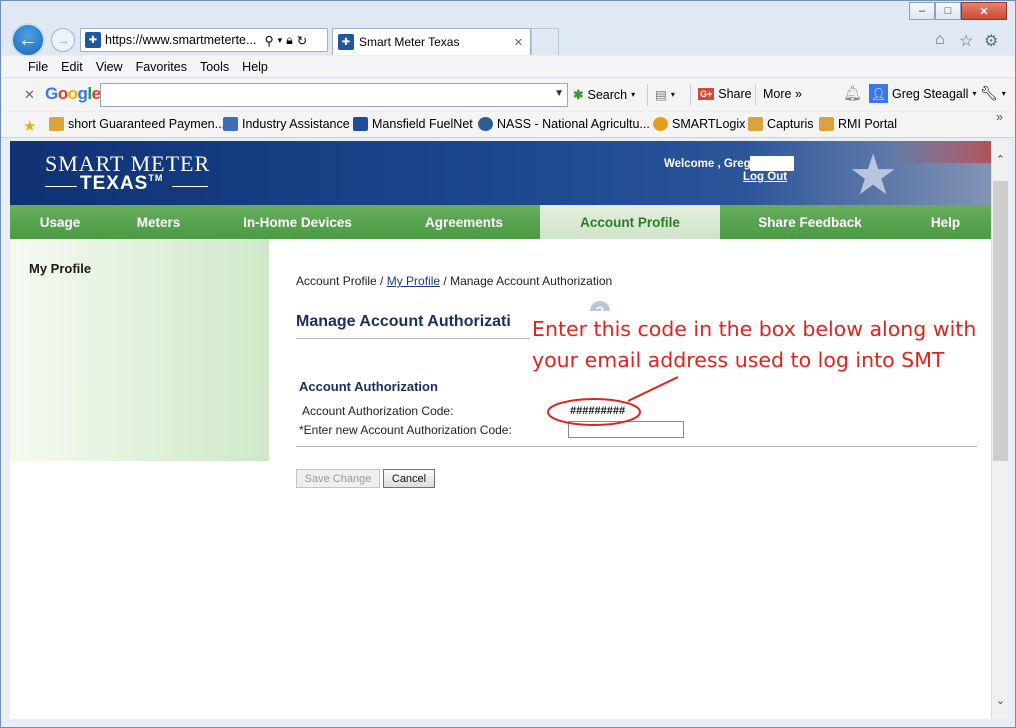  What do you see at coordinates (735, 94) in the screenshot?
I see `share-label: Share` at bounding box center [735, 94].